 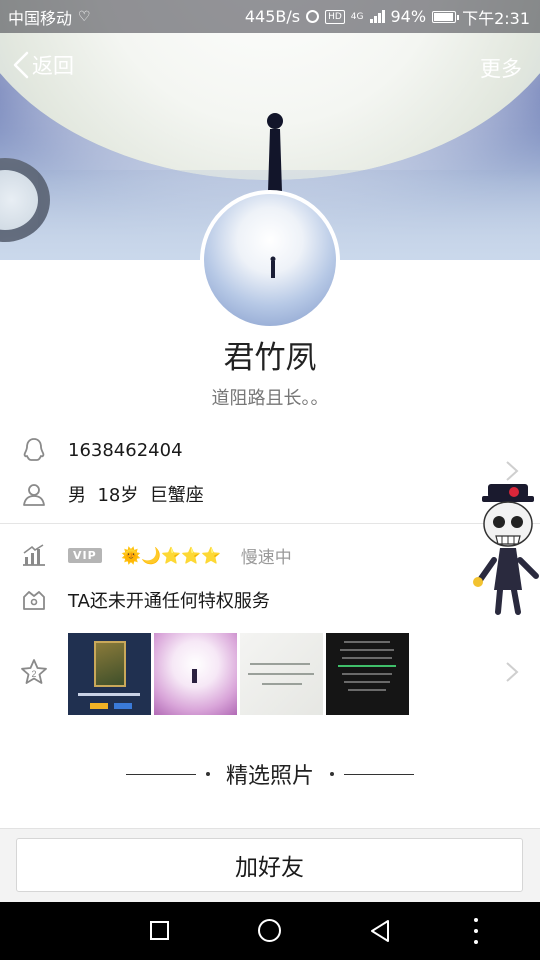 I want to click on bottom-action-bar: 加好友, so click(x=270, y=865).